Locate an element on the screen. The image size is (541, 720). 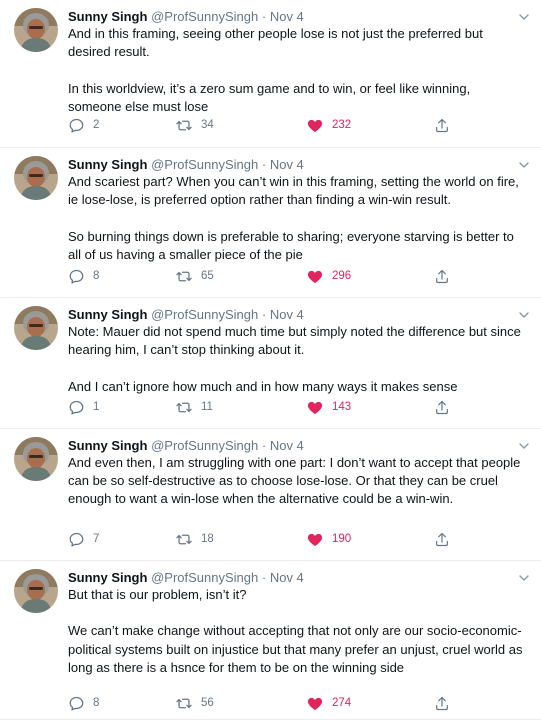
retweet-button: 56 is located at coordinates (194, 703).